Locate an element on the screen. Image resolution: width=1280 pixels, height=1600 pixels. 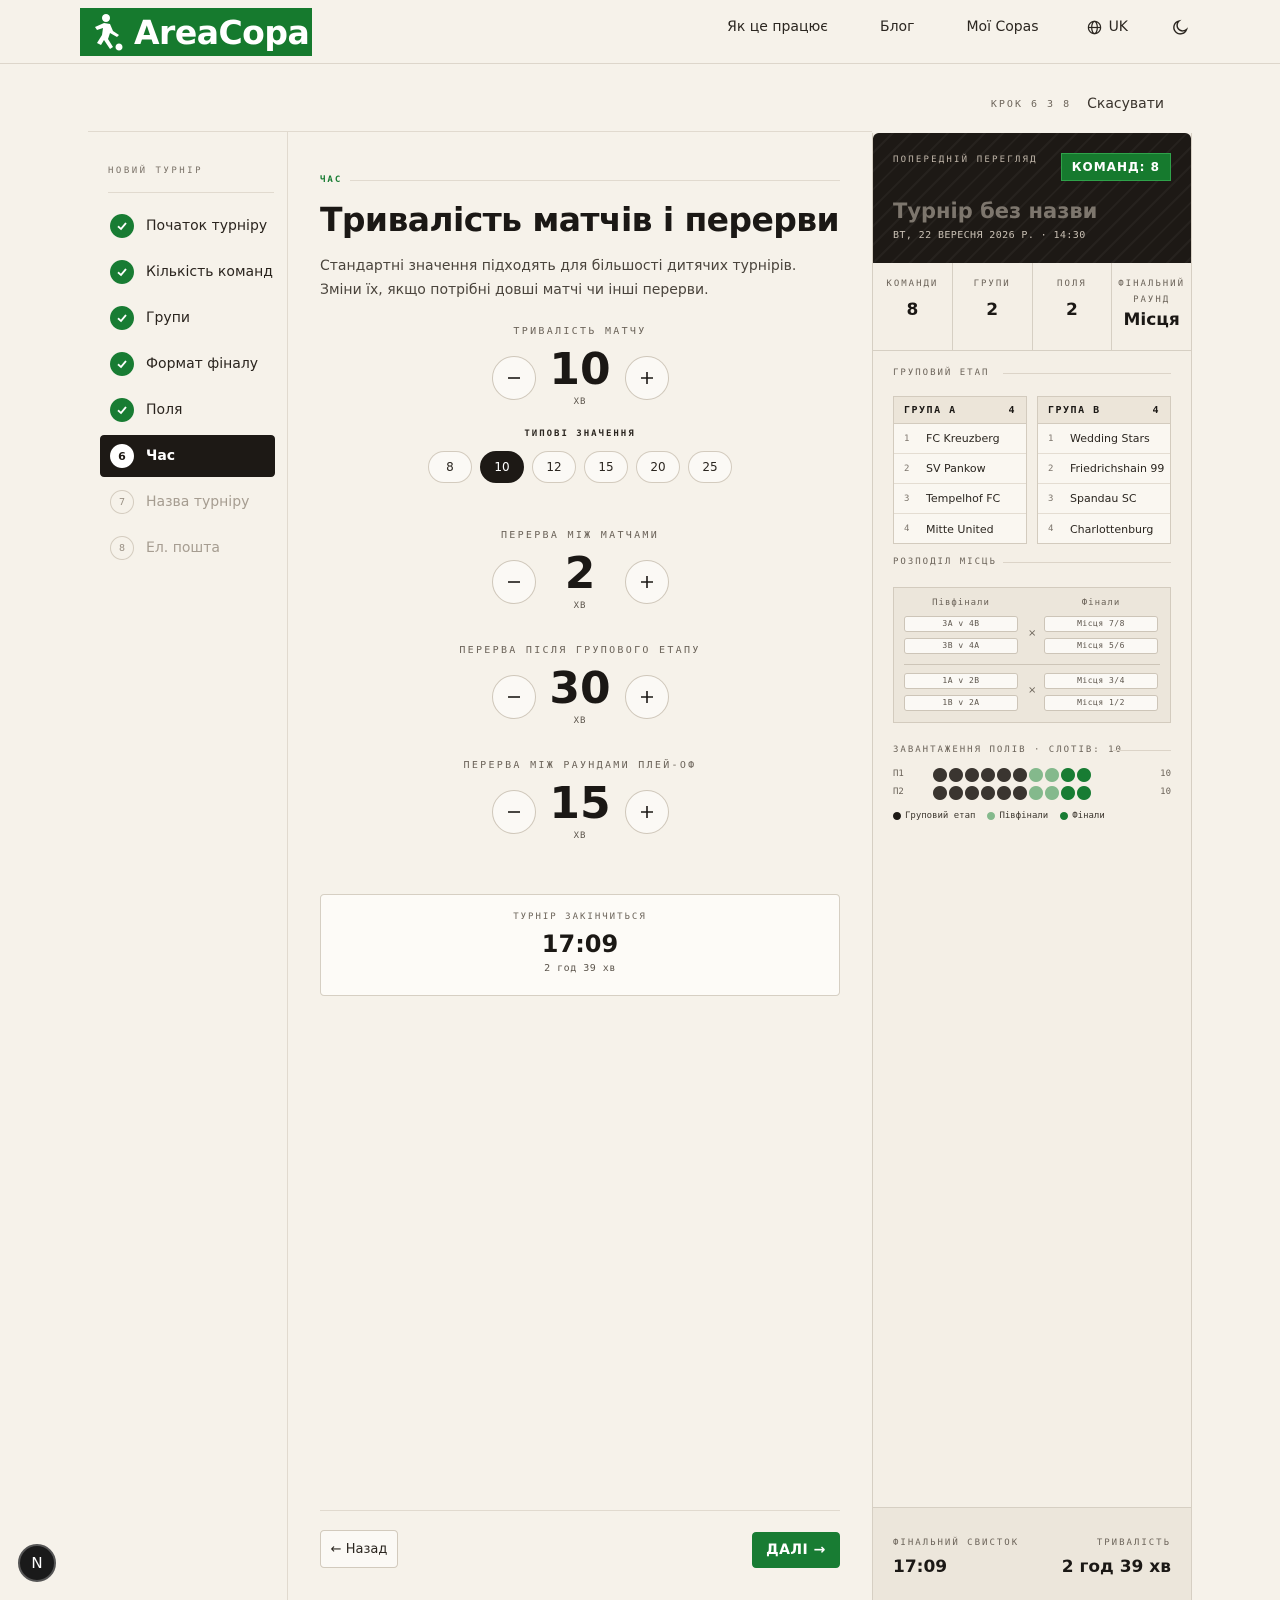
final-match: Місця 7/8 is located at coordinates (1101, 624).